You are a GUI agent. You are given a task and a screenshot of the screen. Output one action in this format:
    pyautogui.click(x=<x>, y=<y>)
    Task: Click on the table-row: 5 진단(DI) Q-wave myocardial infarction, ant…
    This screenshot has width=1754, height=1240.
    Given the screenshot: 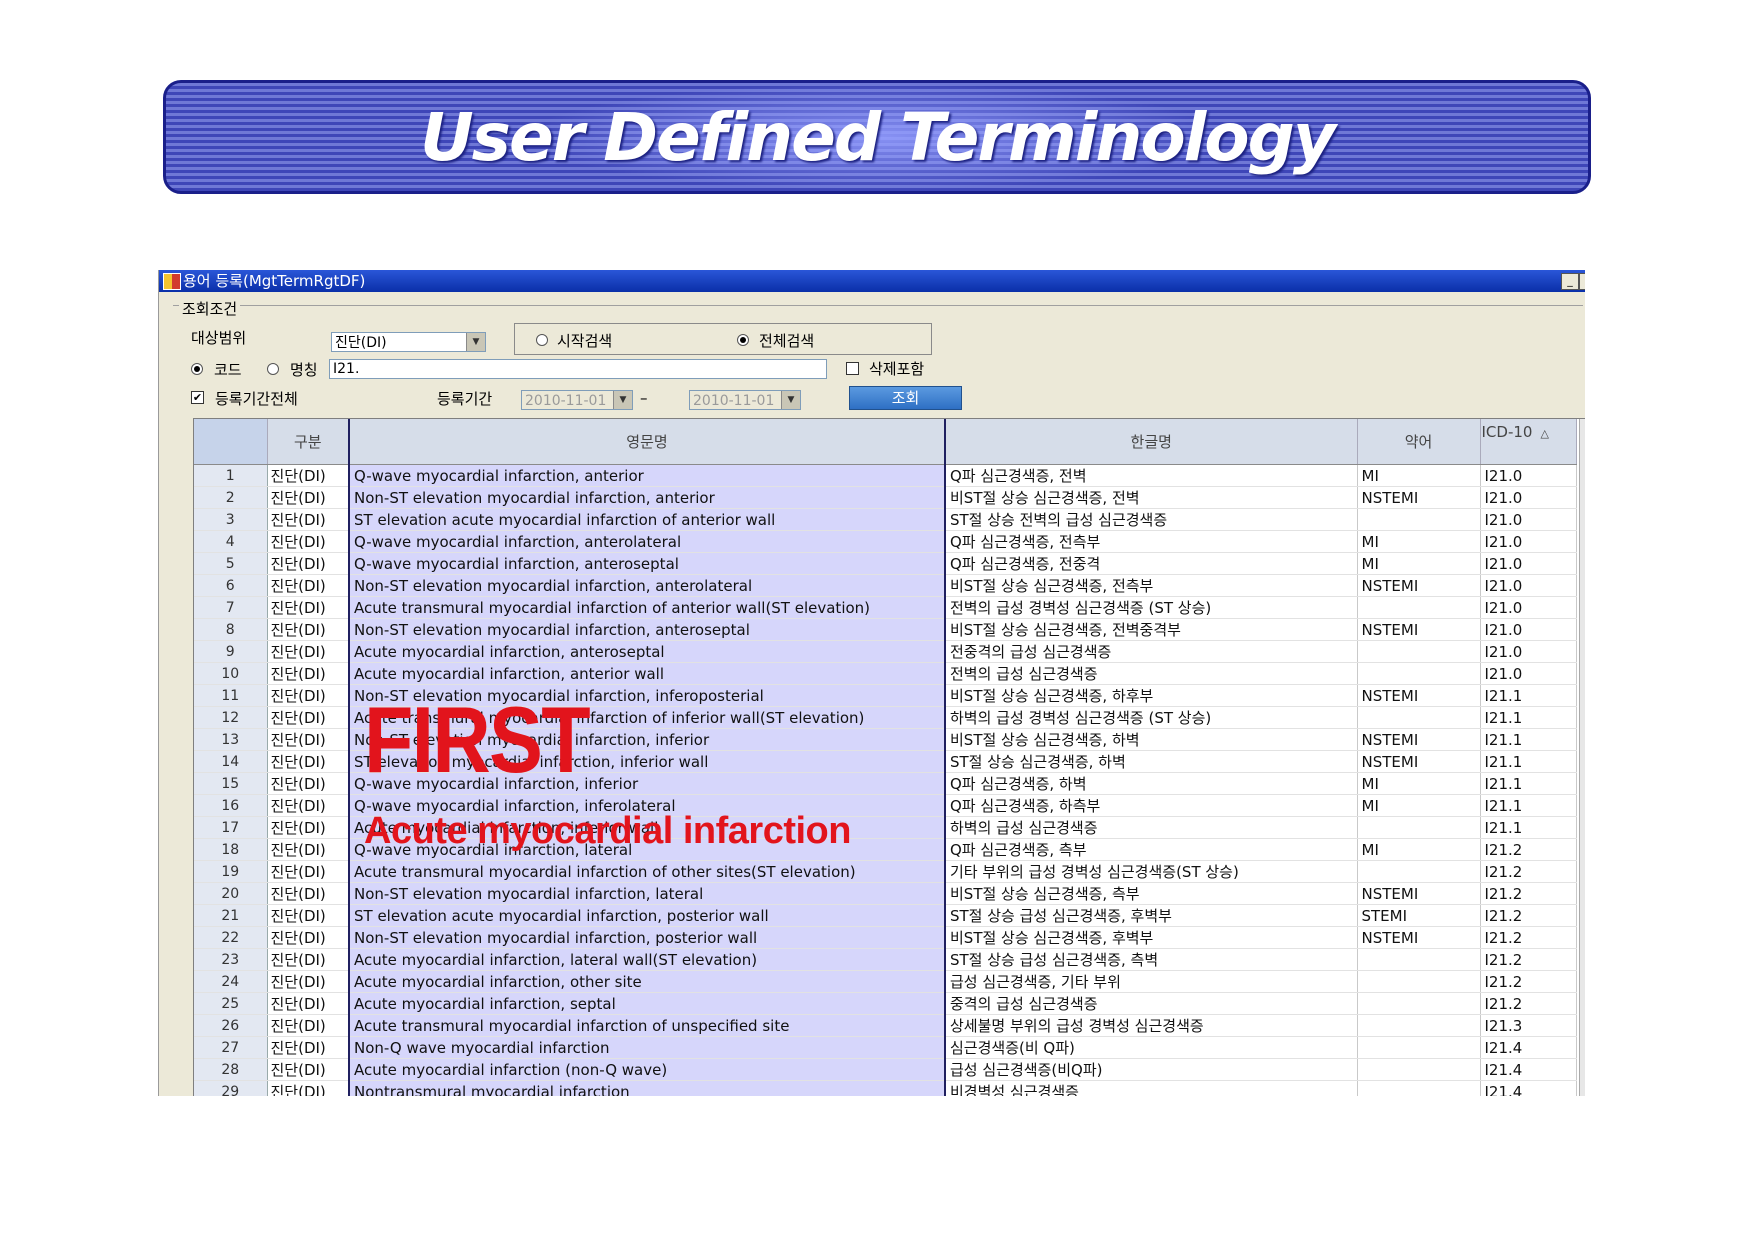 What is the action you would take?
    pyautogui.click(x=885, y=563)
    